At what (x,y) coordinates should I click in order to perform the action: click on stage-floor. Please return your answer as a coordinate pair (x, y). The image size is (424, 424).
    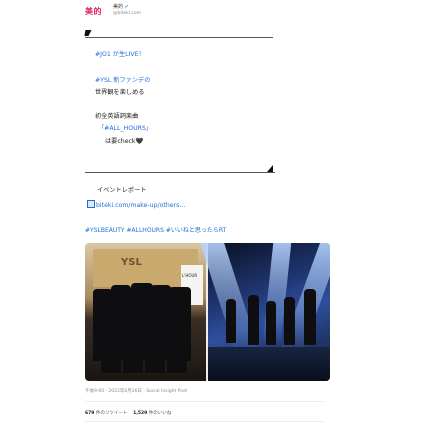
    Looking at the image, I should click on (269, 364).